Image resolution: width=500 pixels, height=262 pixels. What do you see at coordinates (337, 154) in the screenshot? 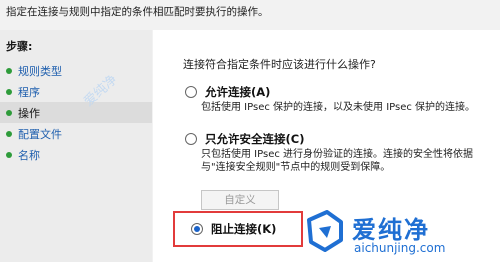
I see `secure-connection-description-line1: 只包括使用 IPsec 进行身份验证的连接。连接的安全性将依据` at bounding box center [337, 154].